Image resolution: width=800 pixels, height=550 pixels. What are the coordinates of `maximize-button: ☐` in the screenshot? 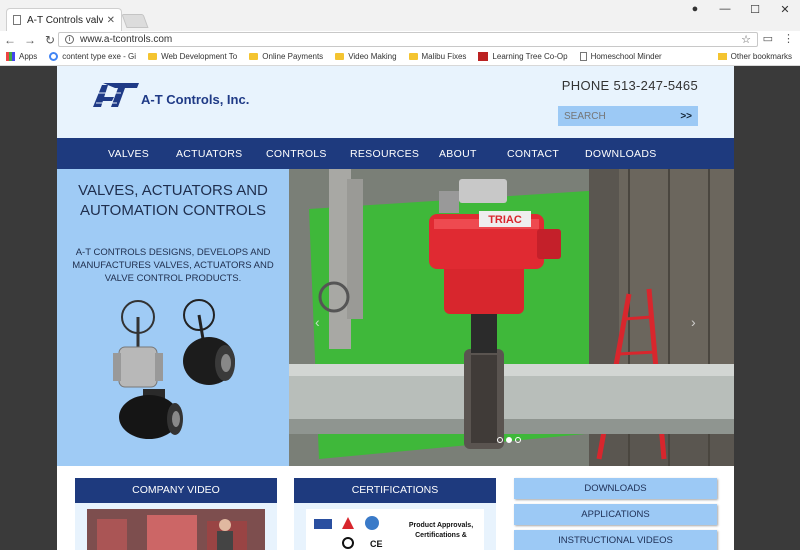 It's located at (755, 9).